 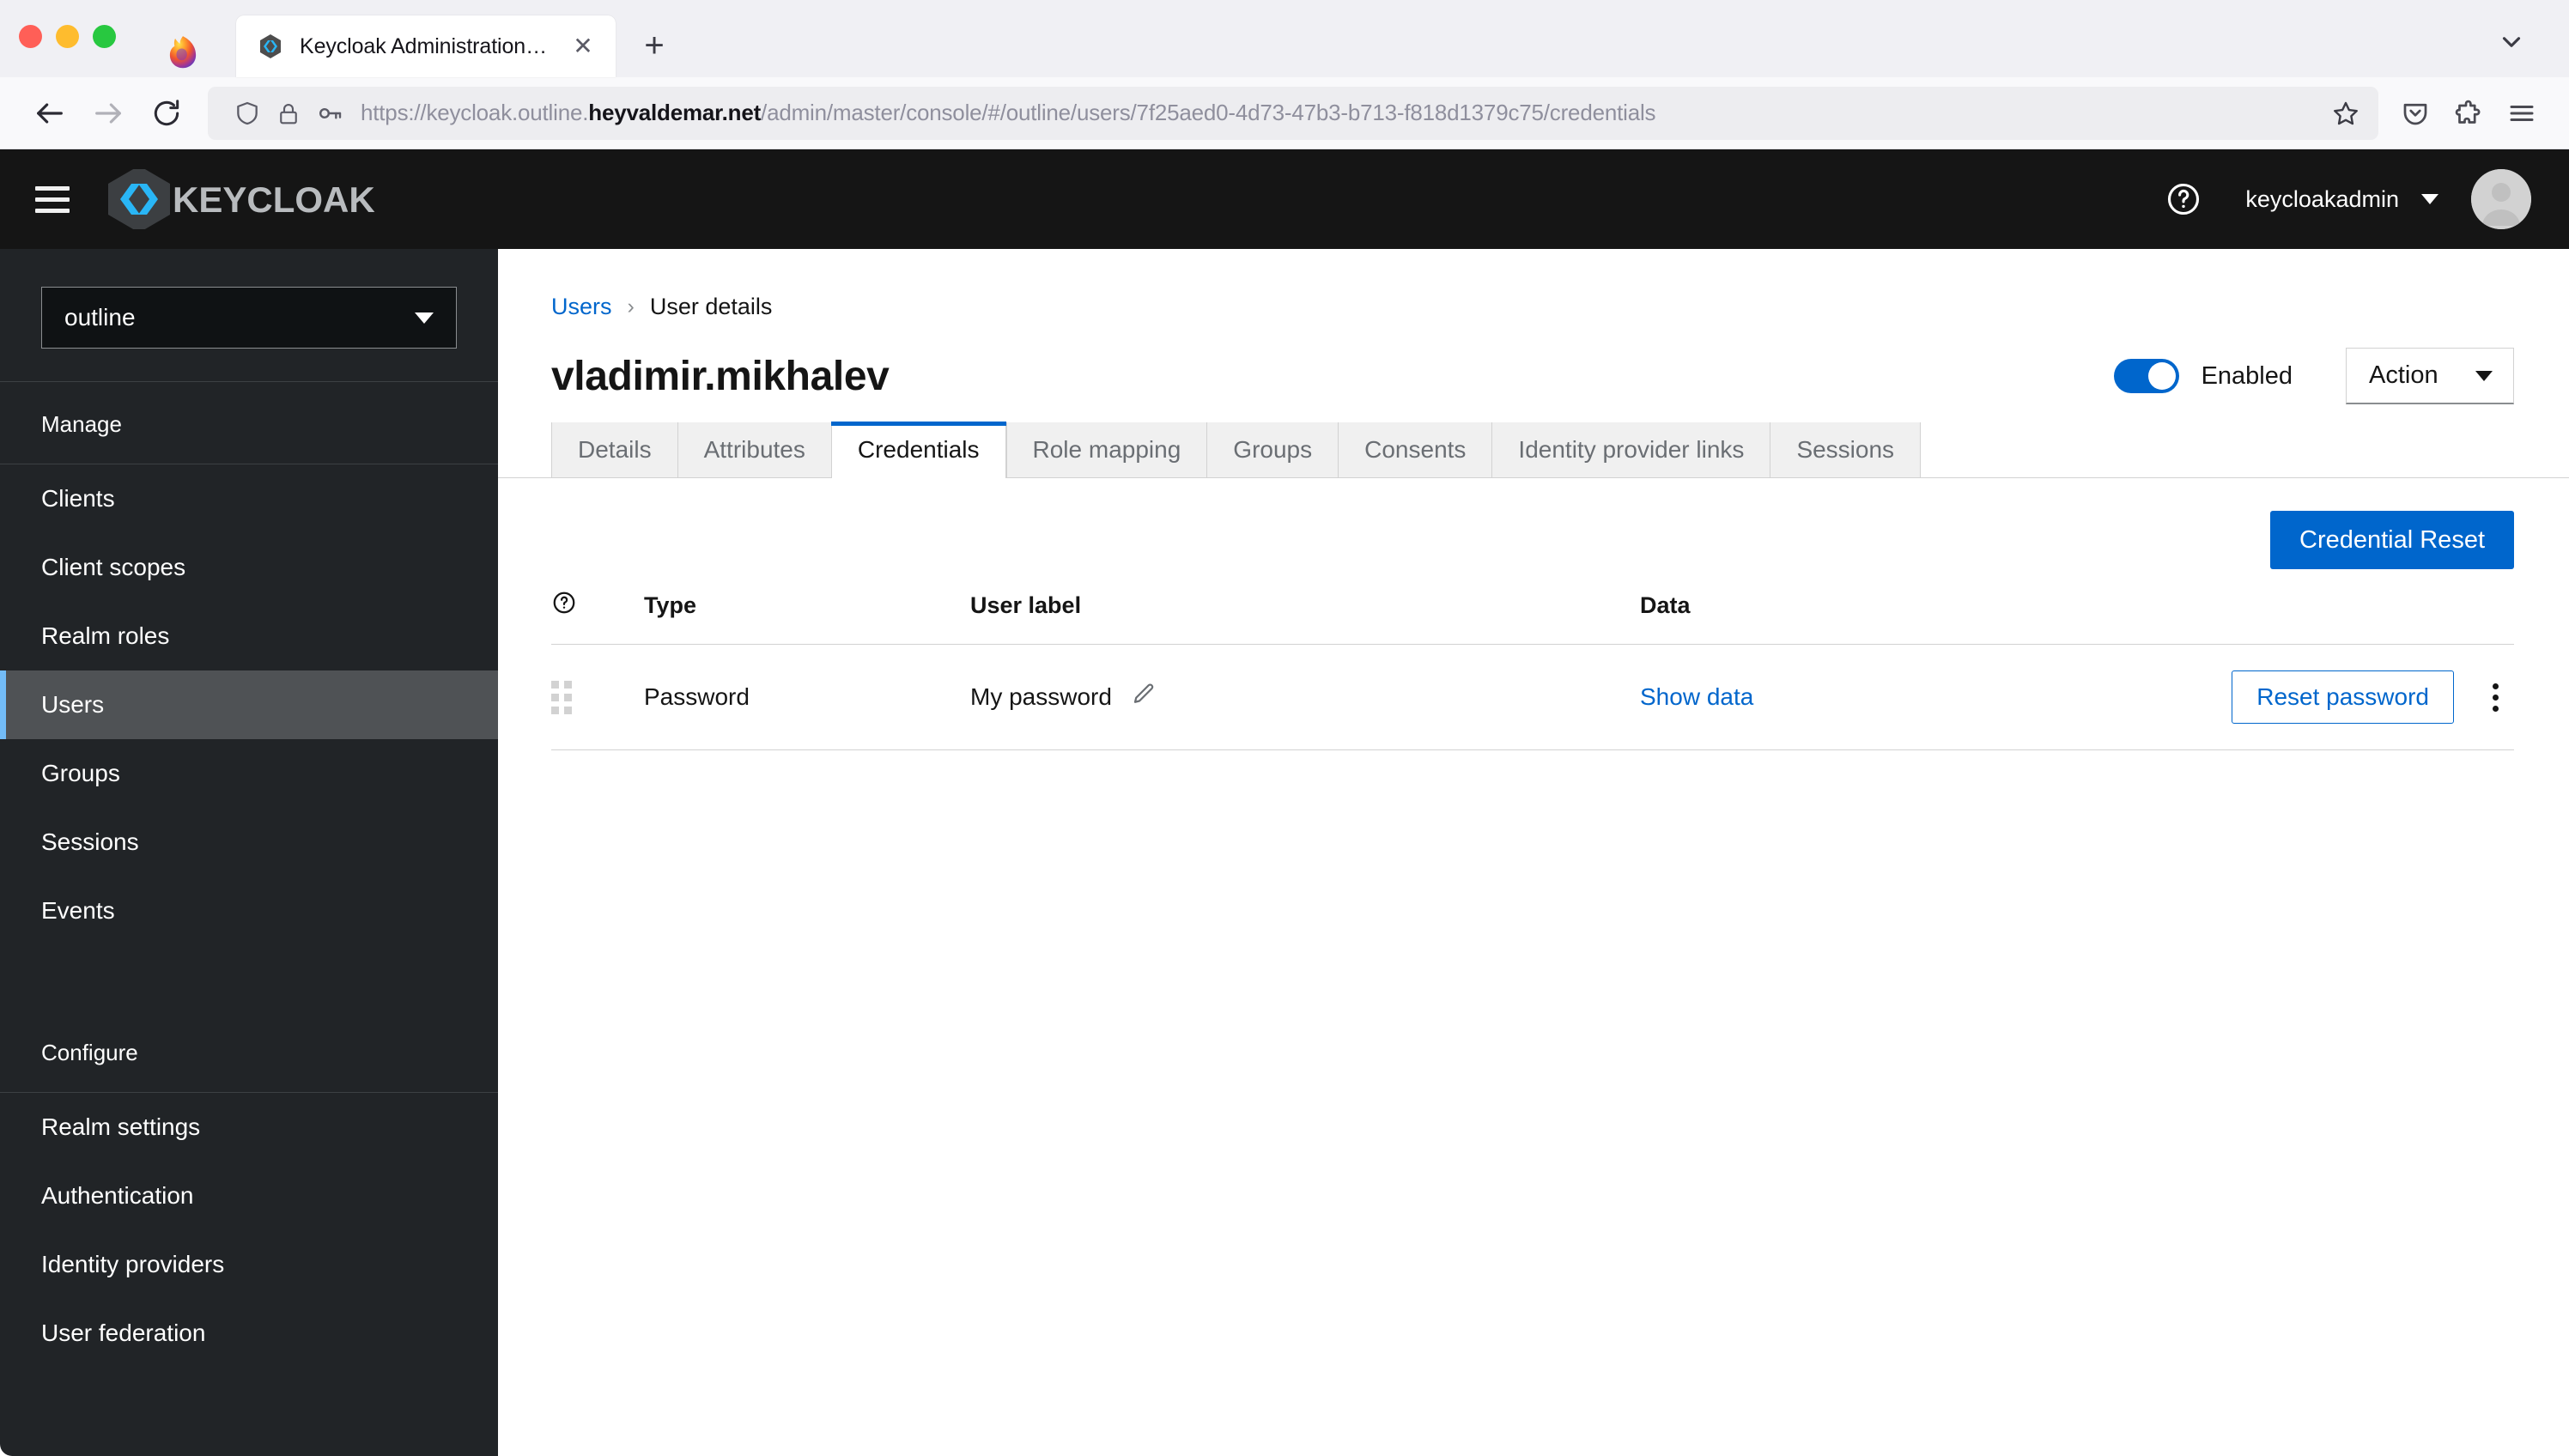 I want to click on tab-label: Sessions, so click(x=1845, y=449).